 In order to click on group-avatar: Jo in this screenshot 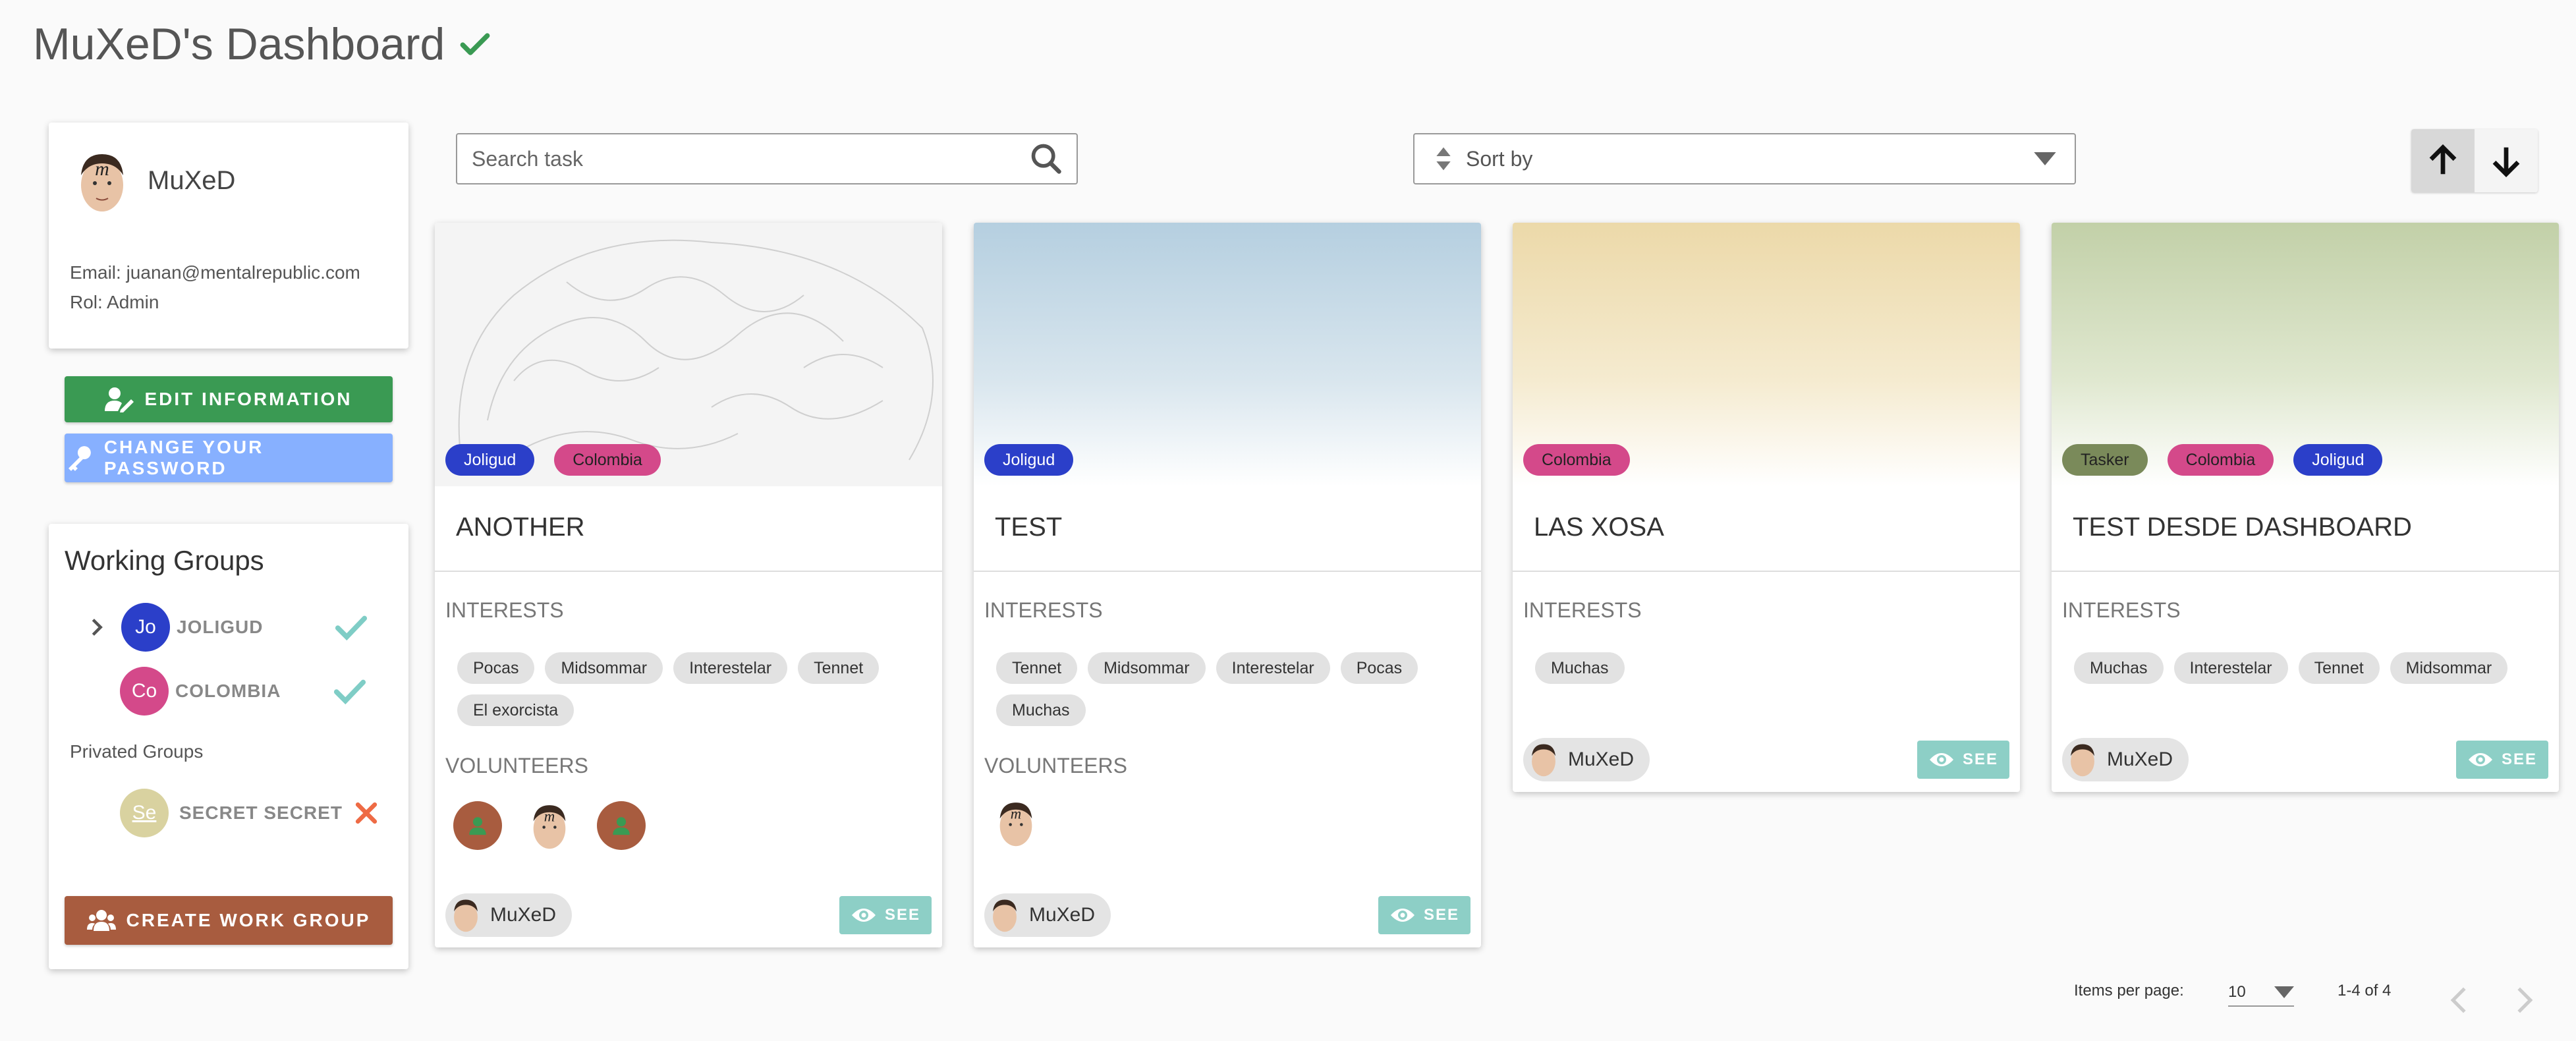, I will do `click(145, 627)`.